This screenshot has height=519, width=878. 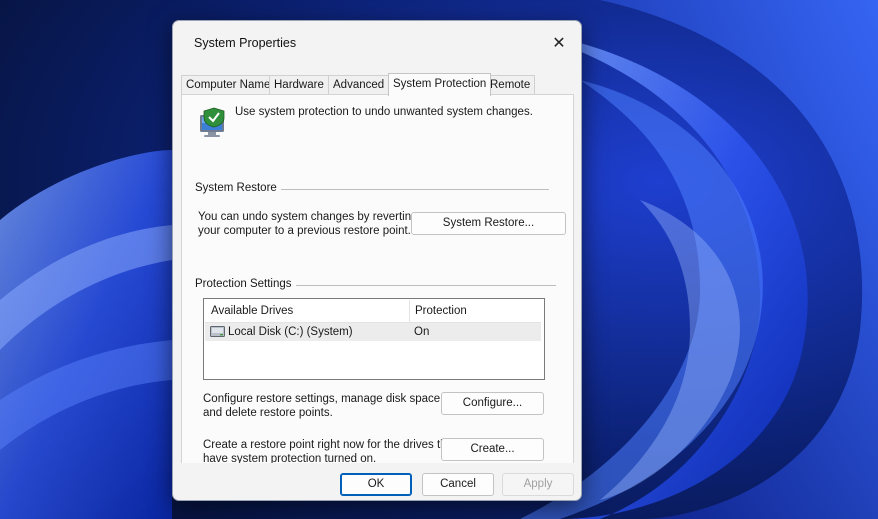 What do you see at coordinates (268, 413) in the screenshot?
I see `configure-description-line2: and delete restore points.` at bounding box center [268, 413].